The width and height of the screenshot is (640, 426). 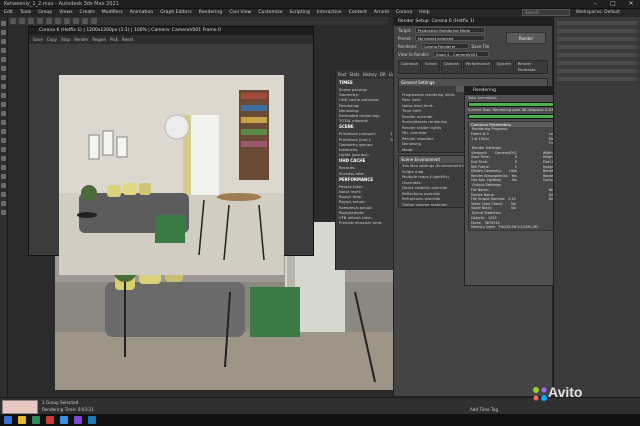 What do you see at coordinates (65, 13) in the screenshot?
I see `menu-item-views: Views` at bounding box center [65, 13].